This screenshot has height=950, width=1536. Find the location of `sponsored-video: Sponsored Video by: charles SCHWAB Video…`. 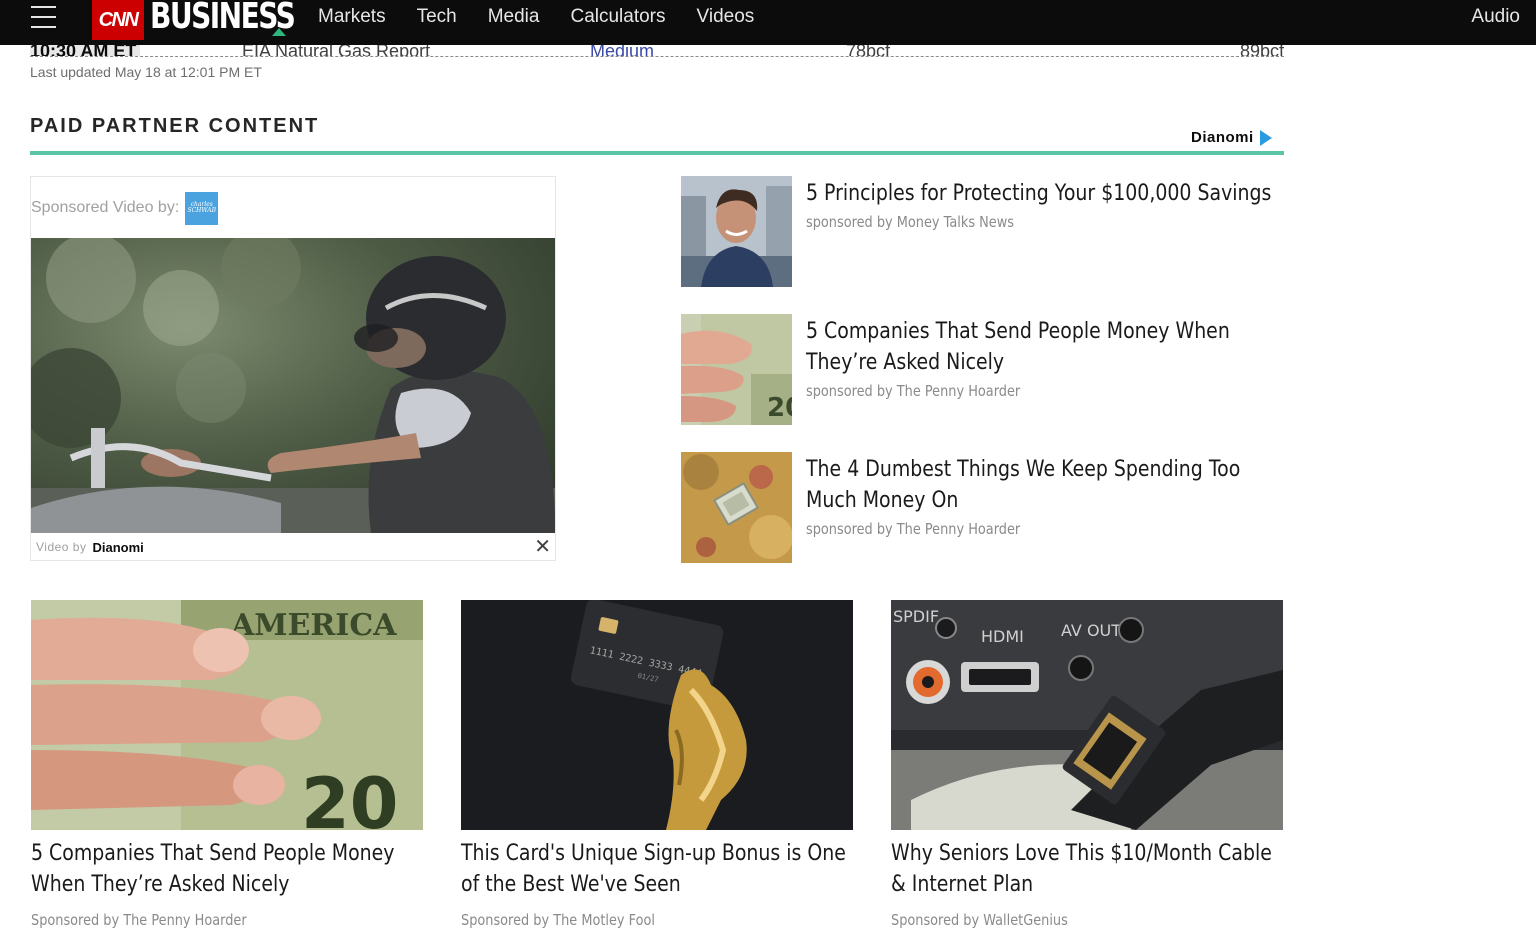

sponsored-video: Sponsored Video by: charles SCHWAB Video… is located at coordinates (293, 368).